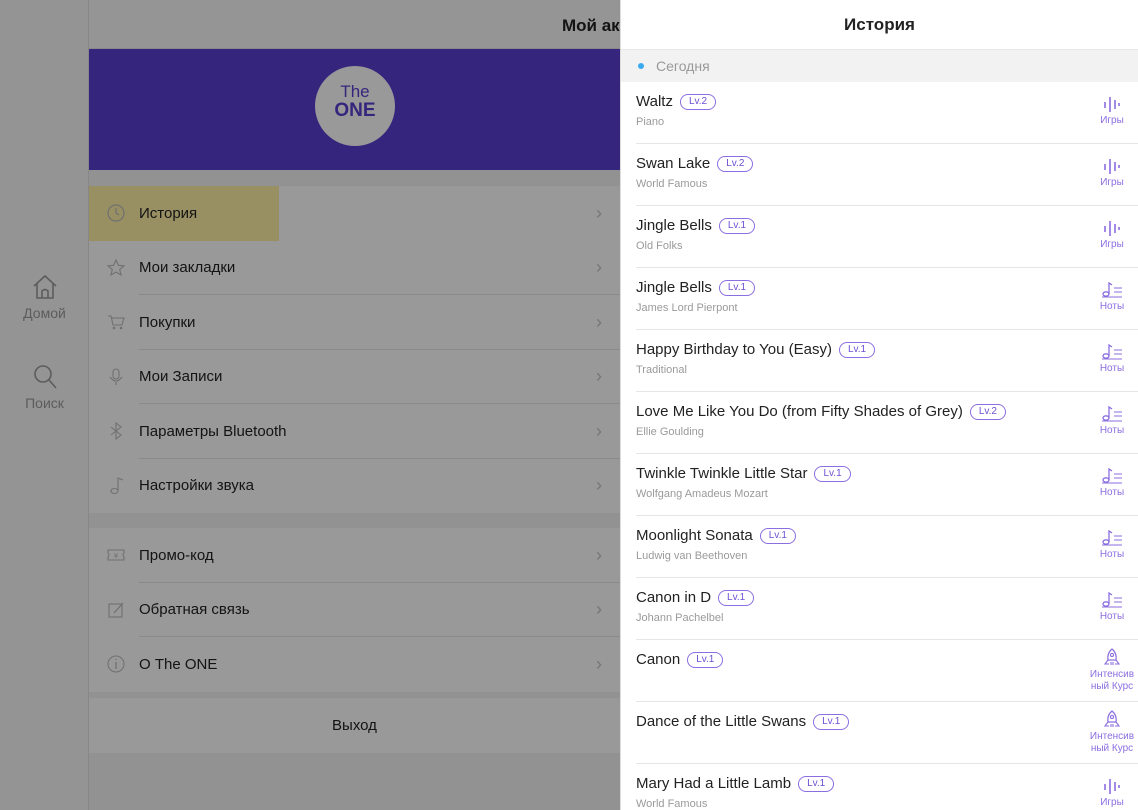 The width and height of the screenshot is (1138, 810). Describe the element at coordinates (879, 671) in the screenshot. I see `history-item: Canon Lv.1 Интенсив ный Курс` at that location.